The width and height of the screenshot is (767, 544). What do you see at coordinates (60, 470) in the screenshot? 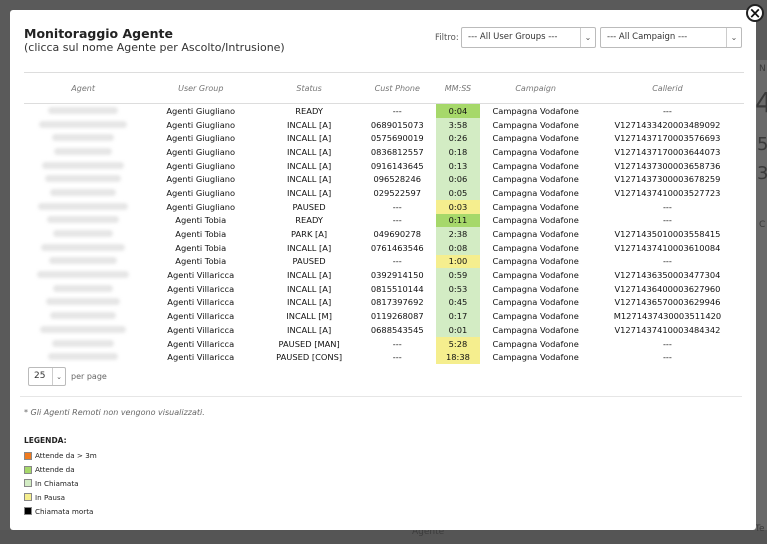
I see `legend-item: Attende da` at bounding box center [60, 470].